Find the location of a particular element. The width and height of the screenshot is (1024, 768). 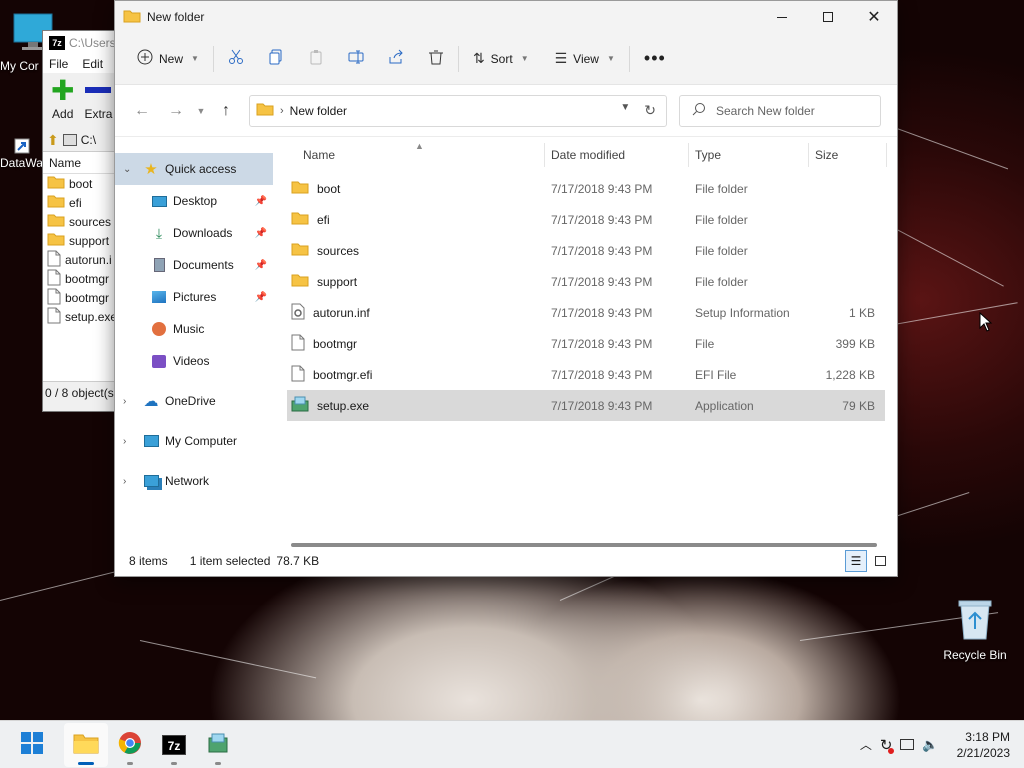

volume-icon: 🔈 is located at coordinates (930, 745).